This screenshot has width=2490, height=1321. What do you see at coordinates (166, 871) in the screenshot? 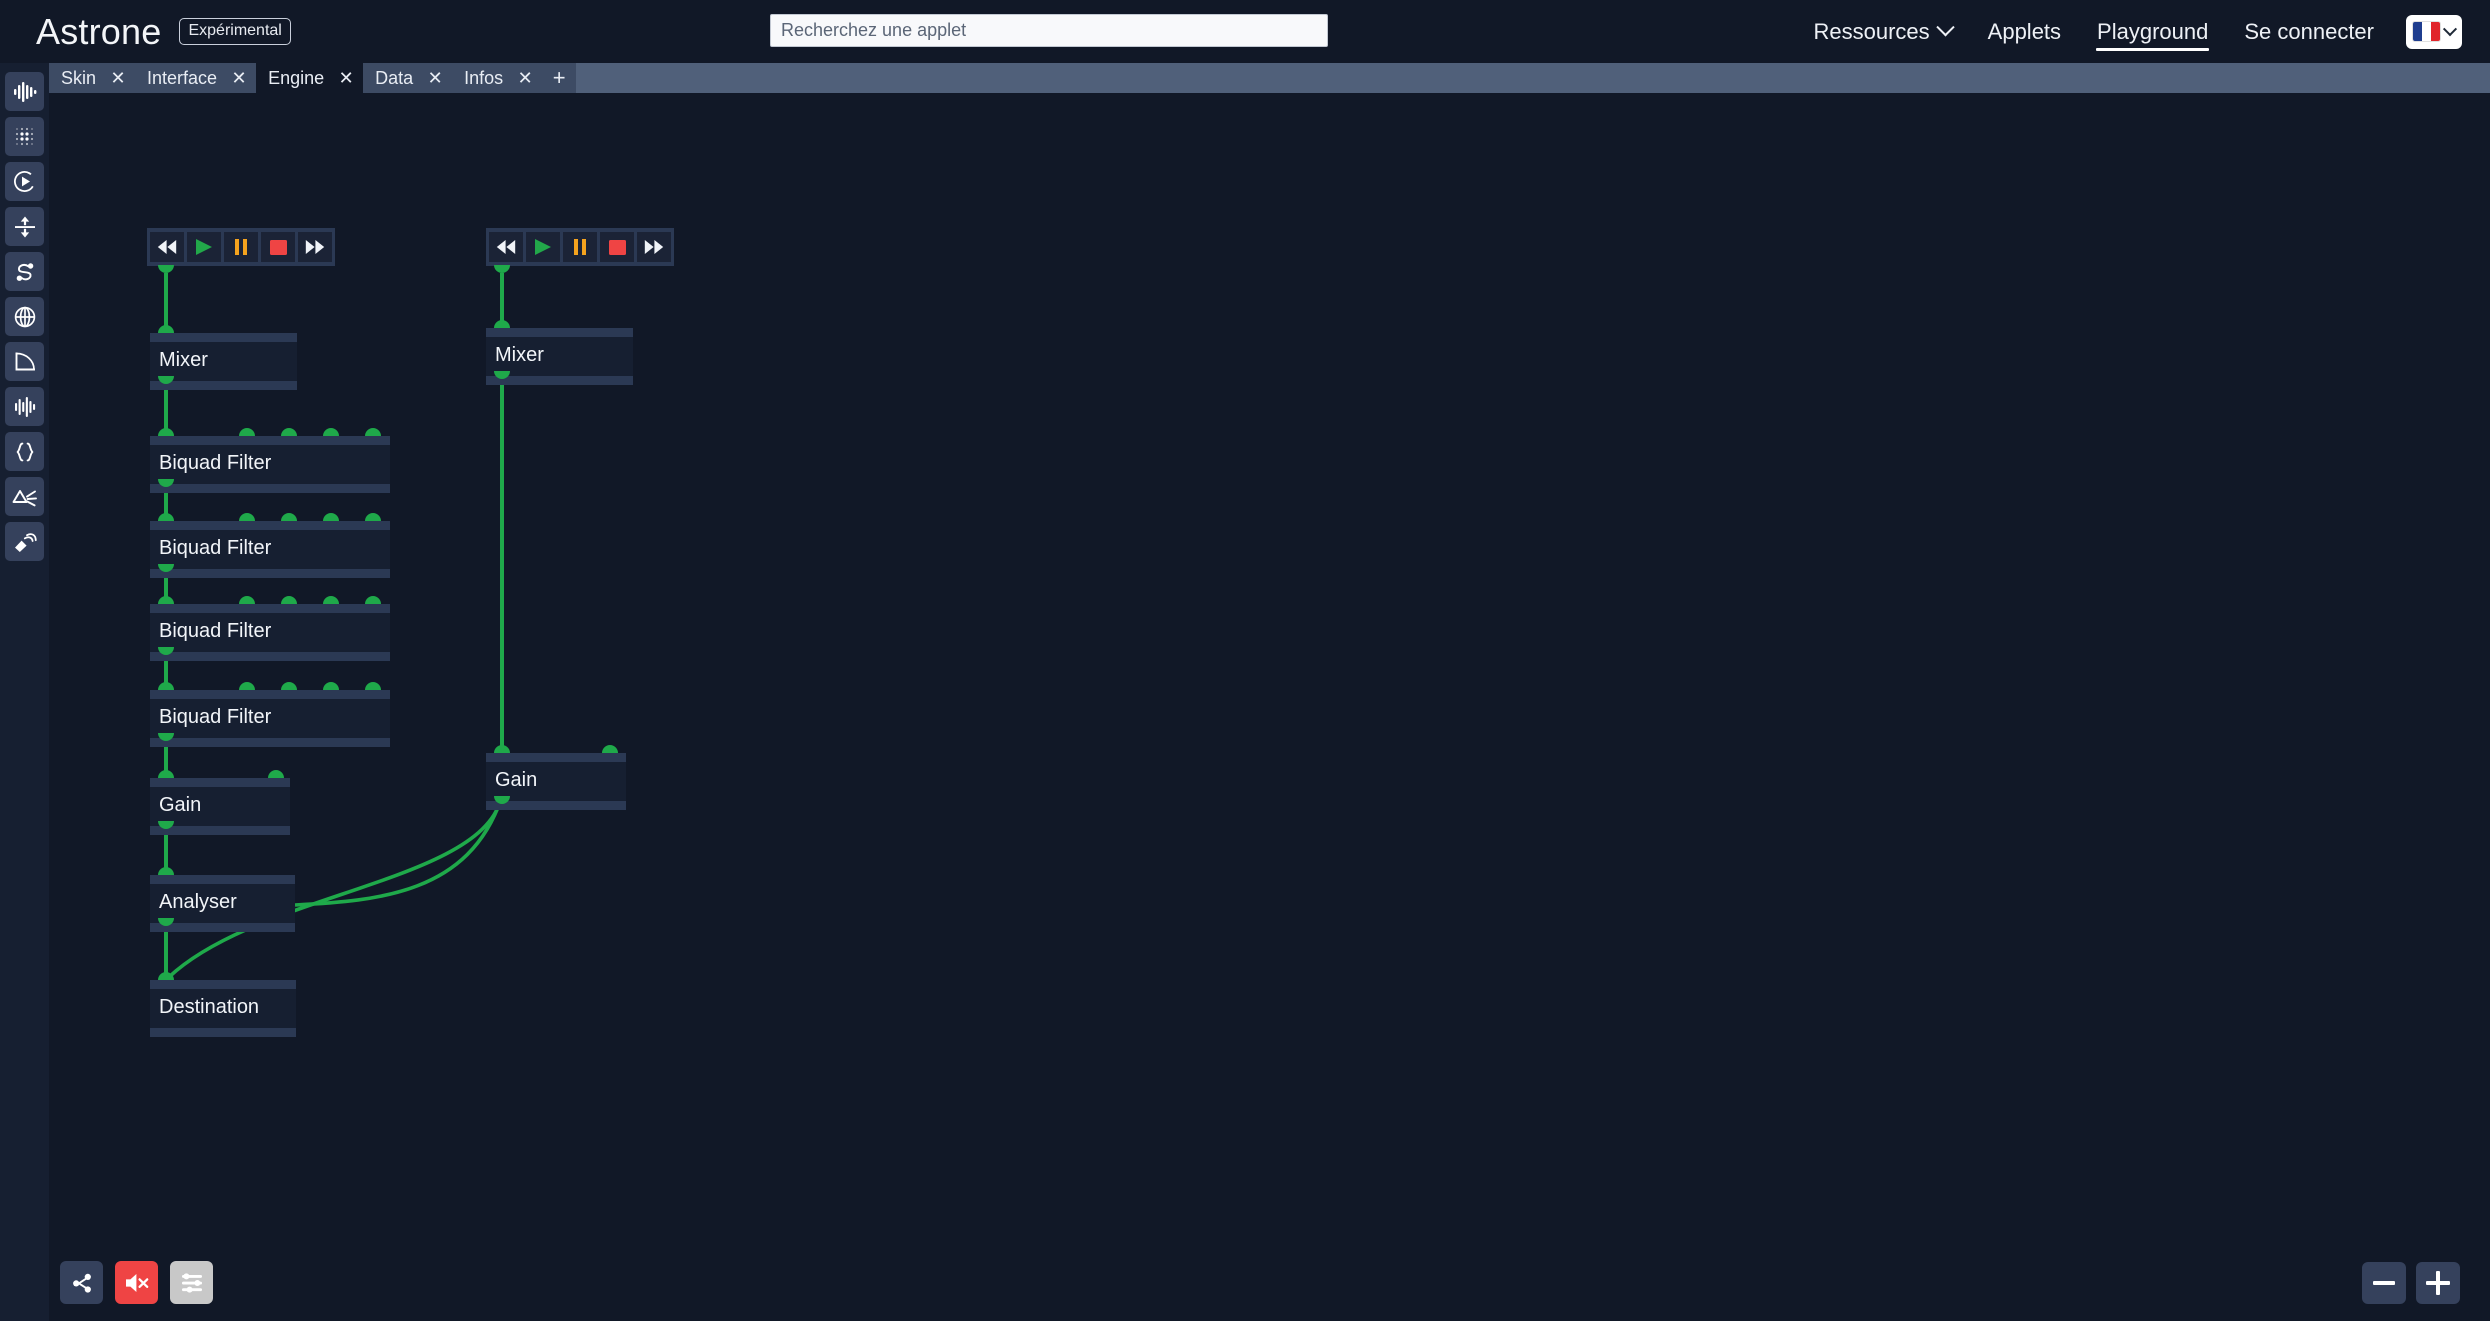
I see `node-analyser-input-port` at bounding box center [166, 871].